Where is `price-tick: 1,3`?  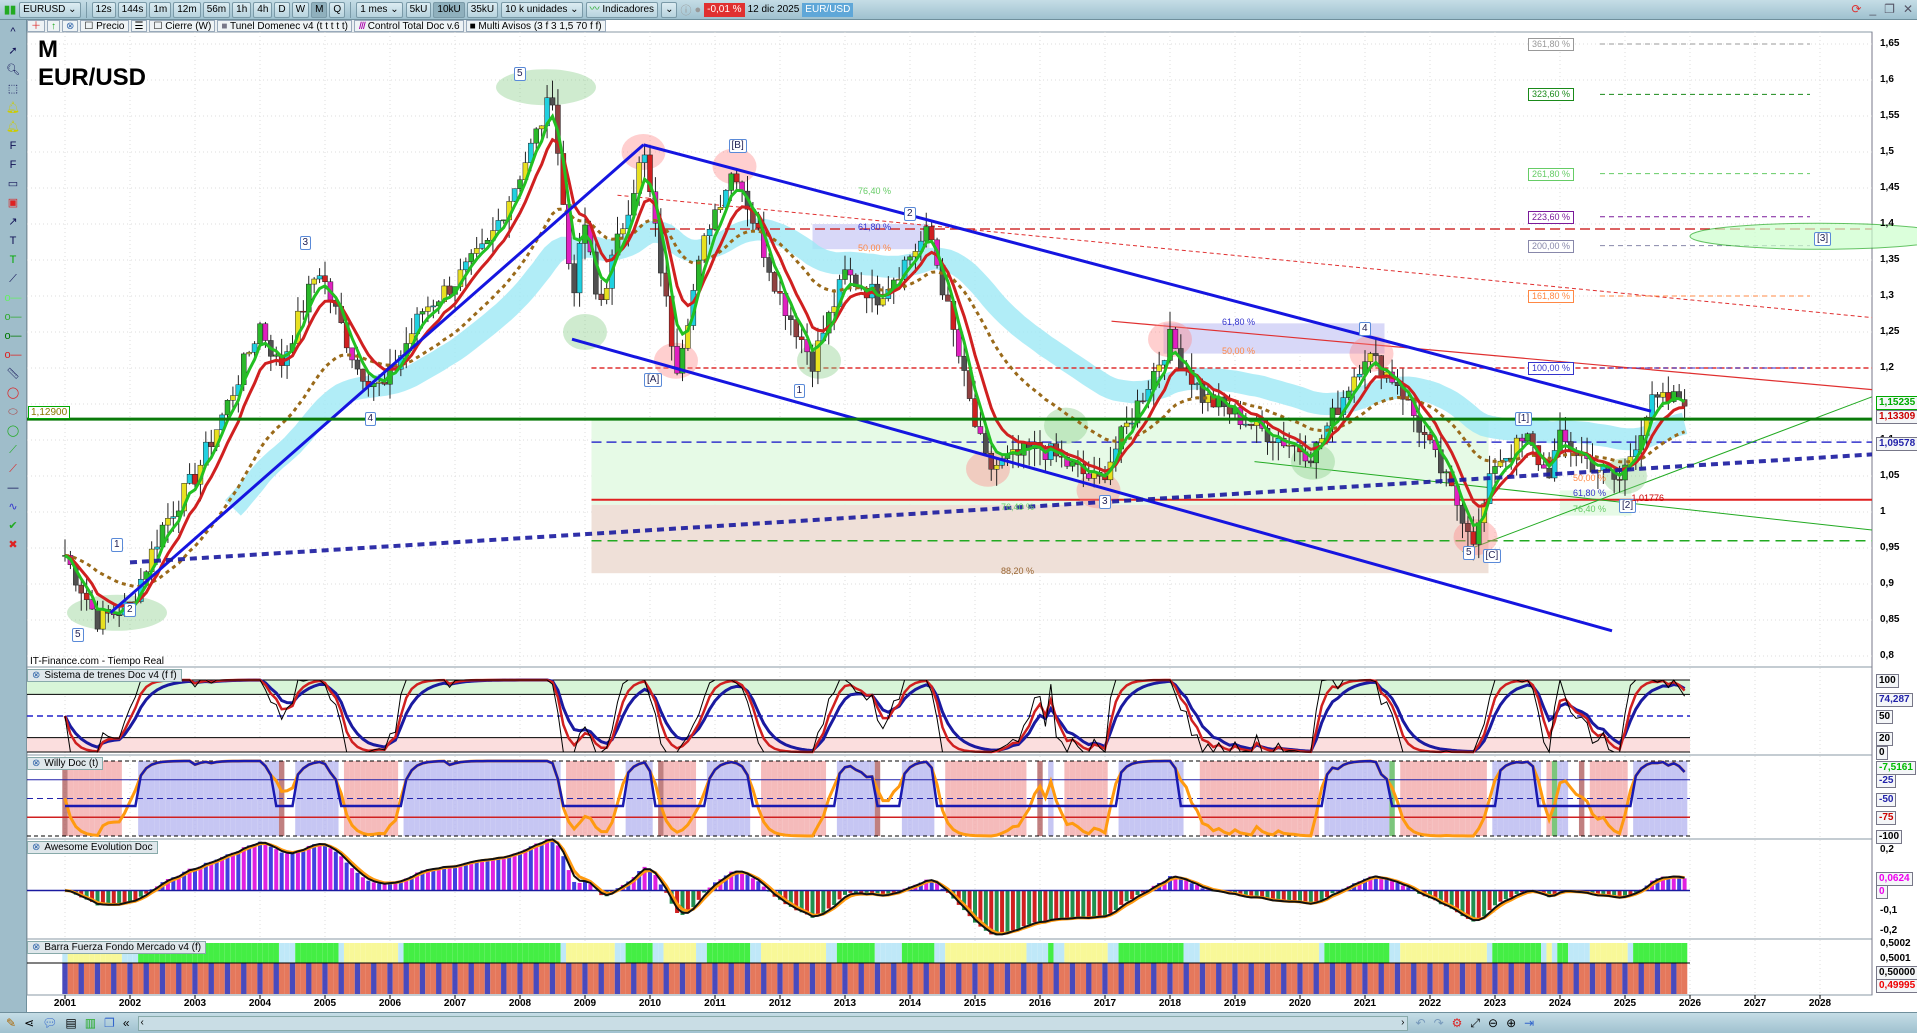
price-tick: 1,3 is located at coordinates (1887, 295).